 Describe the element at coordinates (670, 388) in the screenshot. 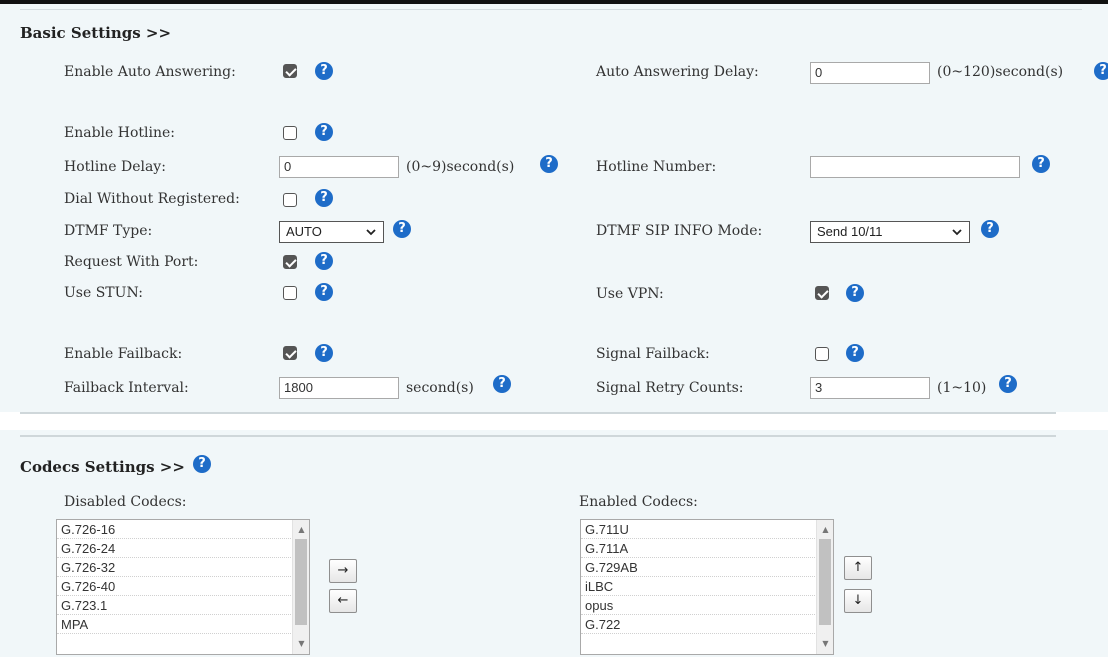

I see `signal-retry-counts-label: Signal Retry Counts:` at that location.